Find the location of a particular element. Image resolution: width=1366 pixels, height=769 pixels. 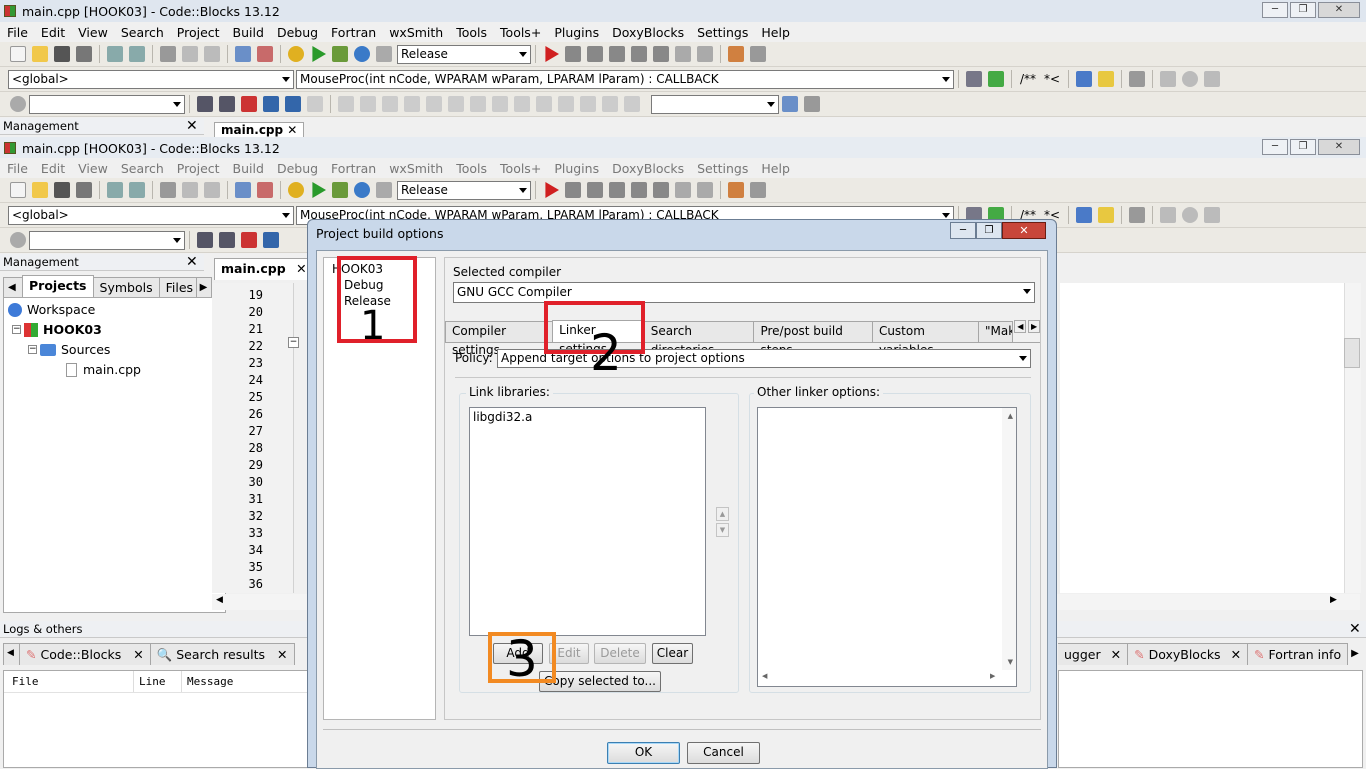

minimize-icon: ─ is located at coordinates (1275, 10).